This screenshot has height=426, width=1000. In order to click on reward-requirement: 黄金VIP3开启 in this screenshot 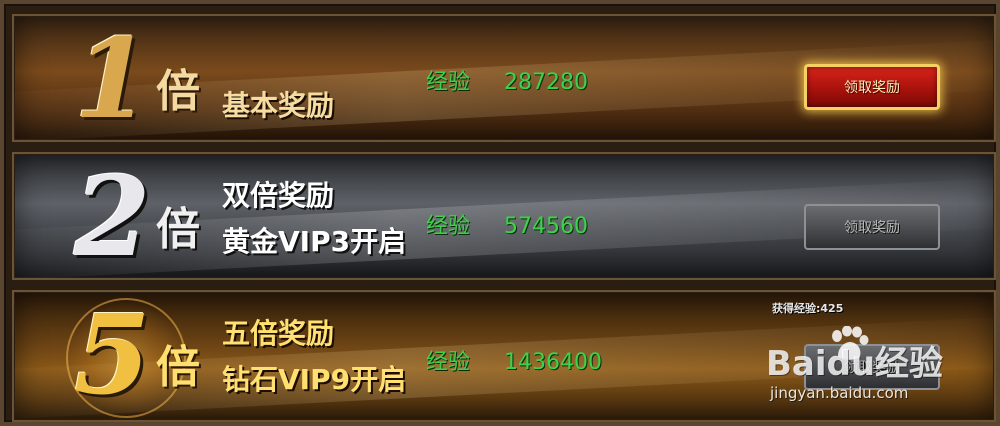, I will do `click(314, 241)`.